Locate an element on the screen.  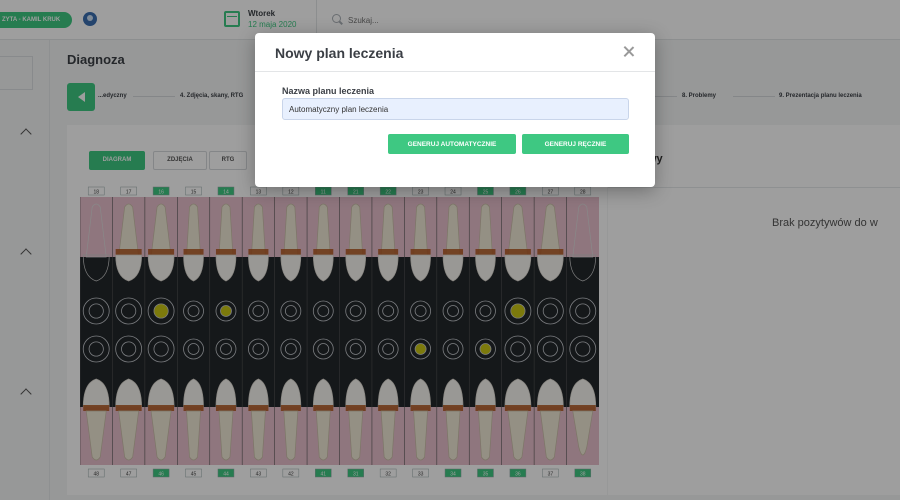
close-icon is located at coordinates (629, 52).